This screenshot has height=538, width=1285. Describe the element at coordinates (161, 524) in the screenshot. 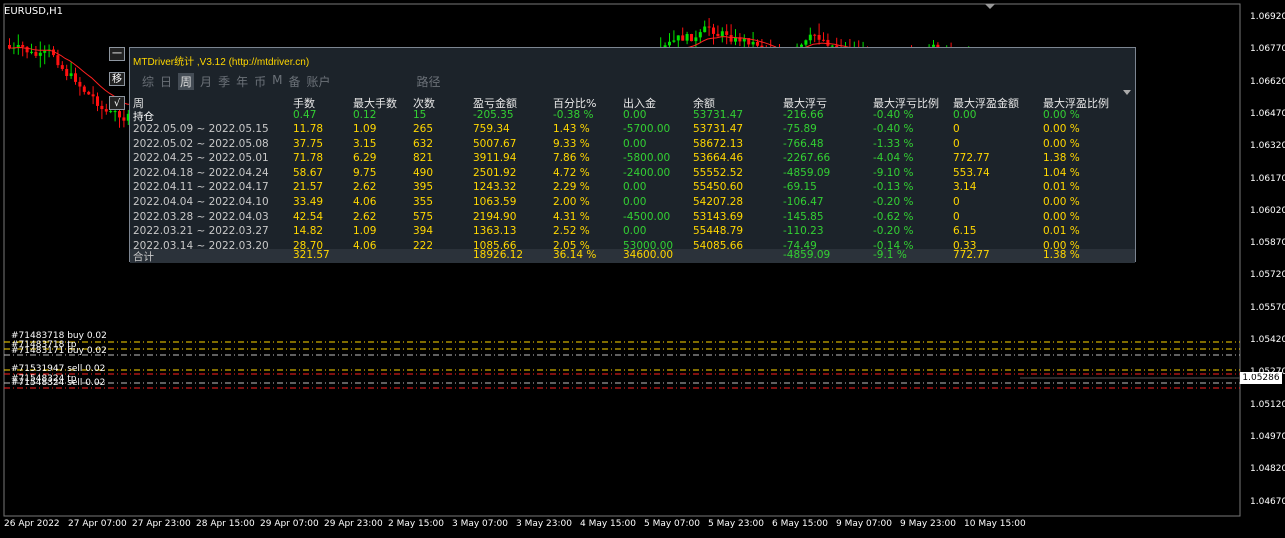

I see `time-tick-label: 27 Apr 23:00` at that location.